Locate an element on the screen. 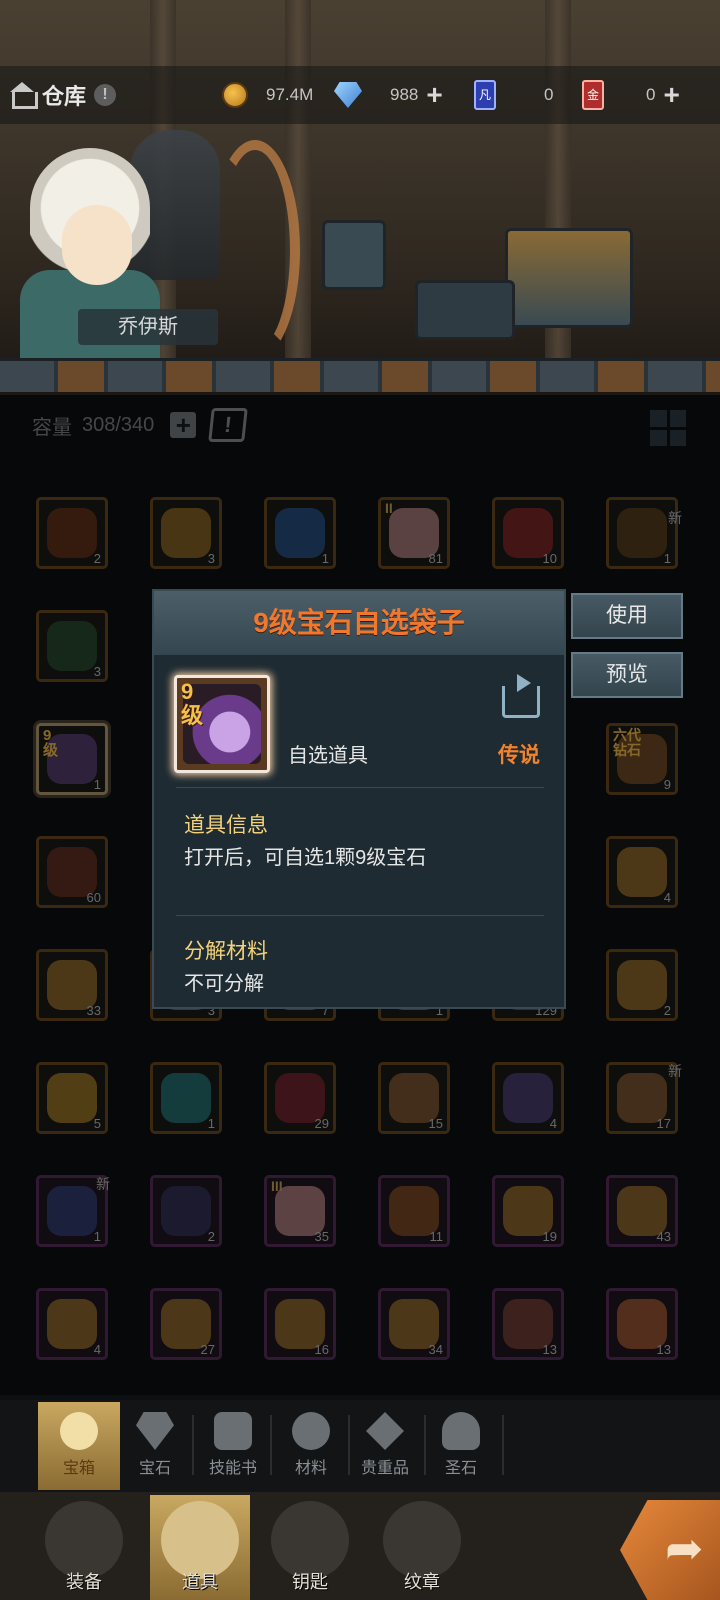 The image size is (720, 1600). holy-stone-icon is located at coordinates (461, 1431).